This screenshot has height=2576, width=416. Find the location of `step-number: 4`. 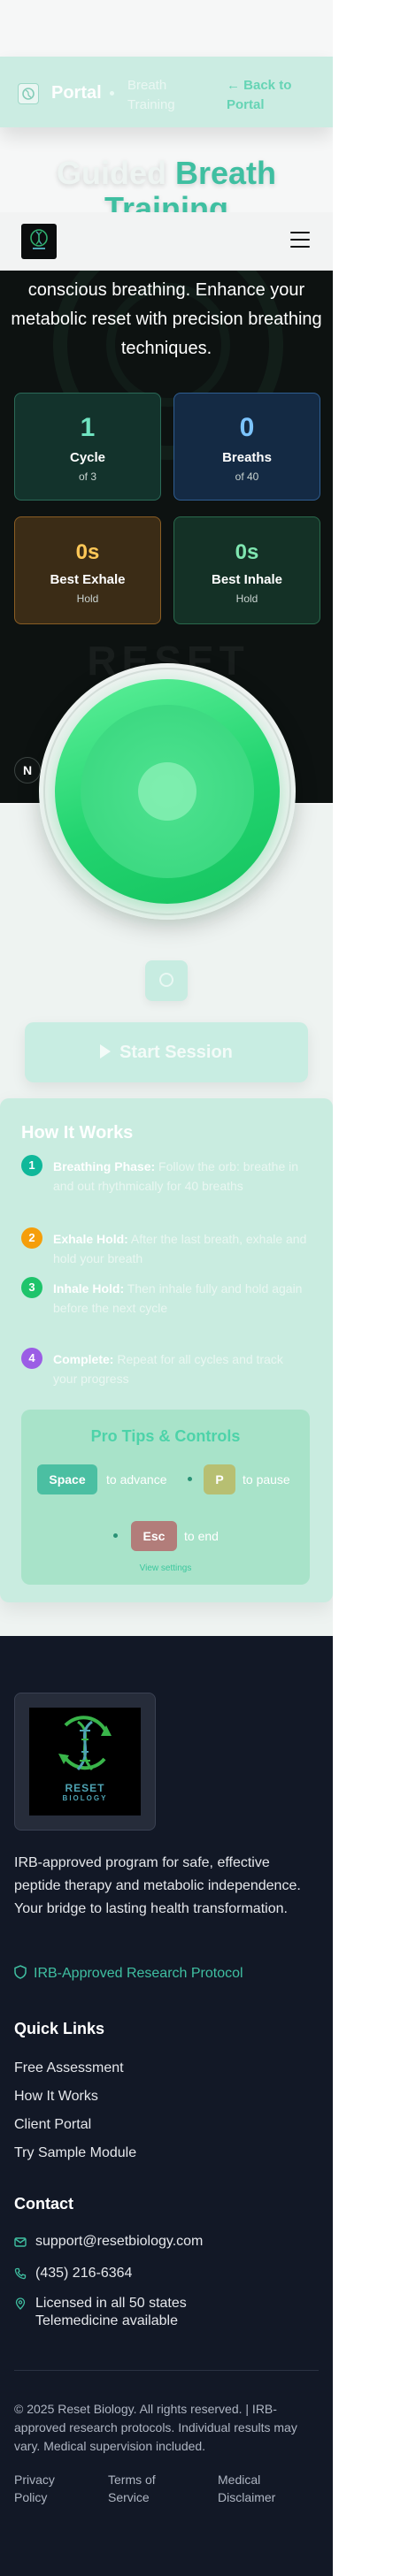

step-number: 4 is located at coordinates (31, 1358).